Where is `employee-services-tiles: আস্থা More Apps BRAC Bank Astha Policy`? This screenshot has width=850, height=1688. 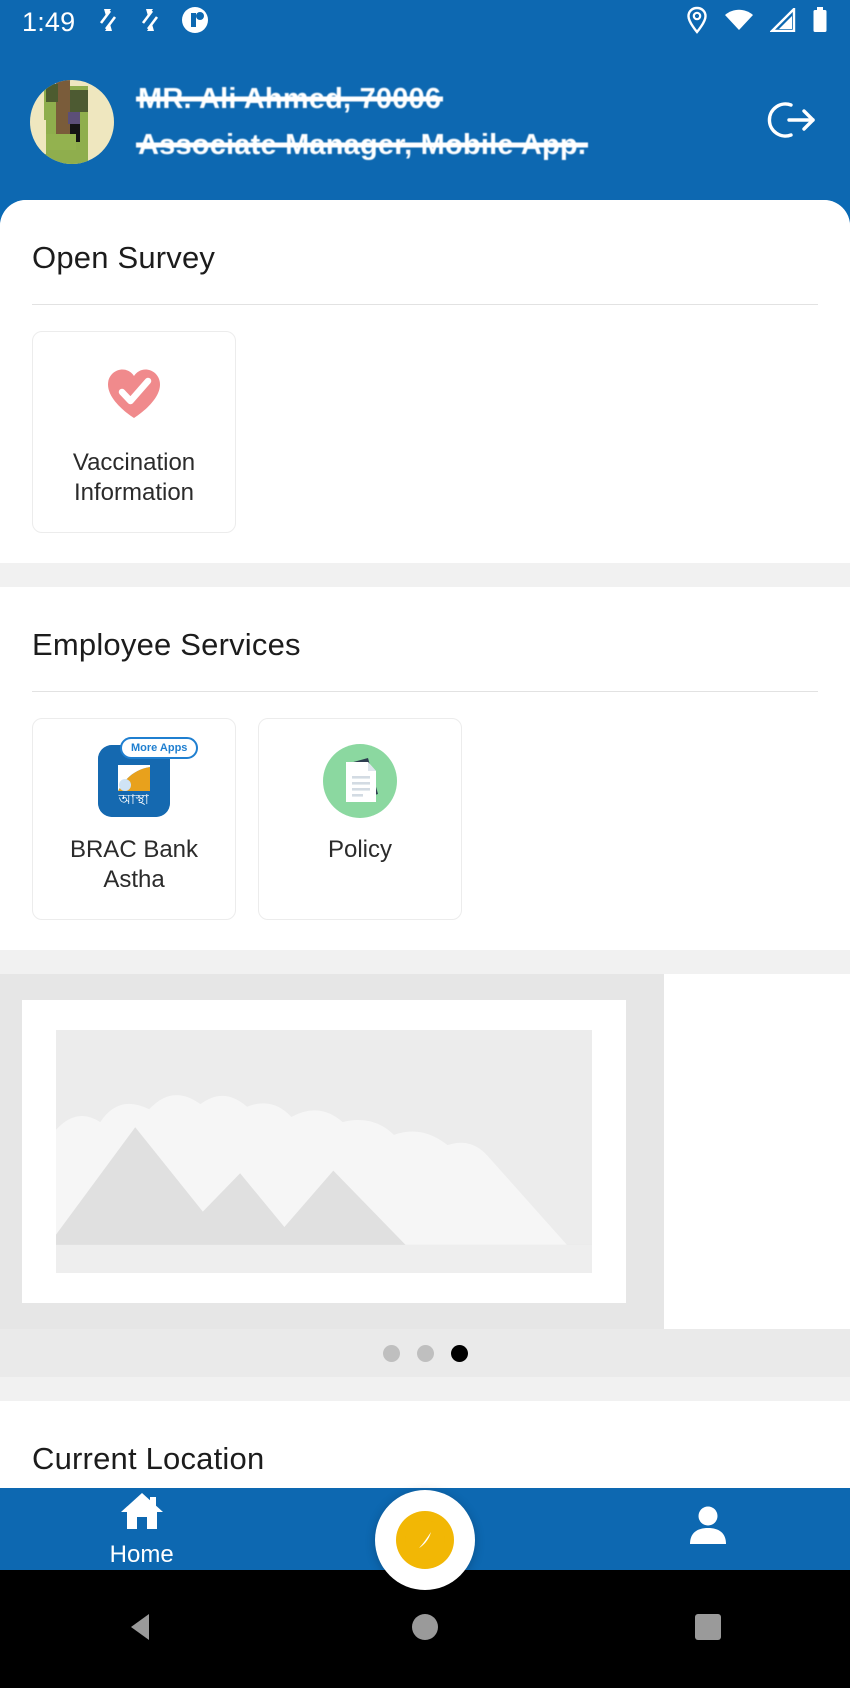
employee-services-tiles: আস্থা More Apps BRAC Bank Astha Policy is located at coordinates (425, 821).